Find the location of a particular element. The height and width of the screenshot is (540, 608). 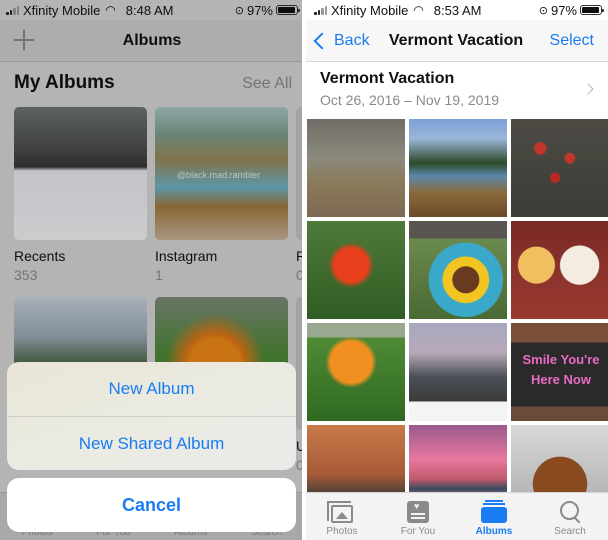

battery-icon is located at coordinates (592, 10).